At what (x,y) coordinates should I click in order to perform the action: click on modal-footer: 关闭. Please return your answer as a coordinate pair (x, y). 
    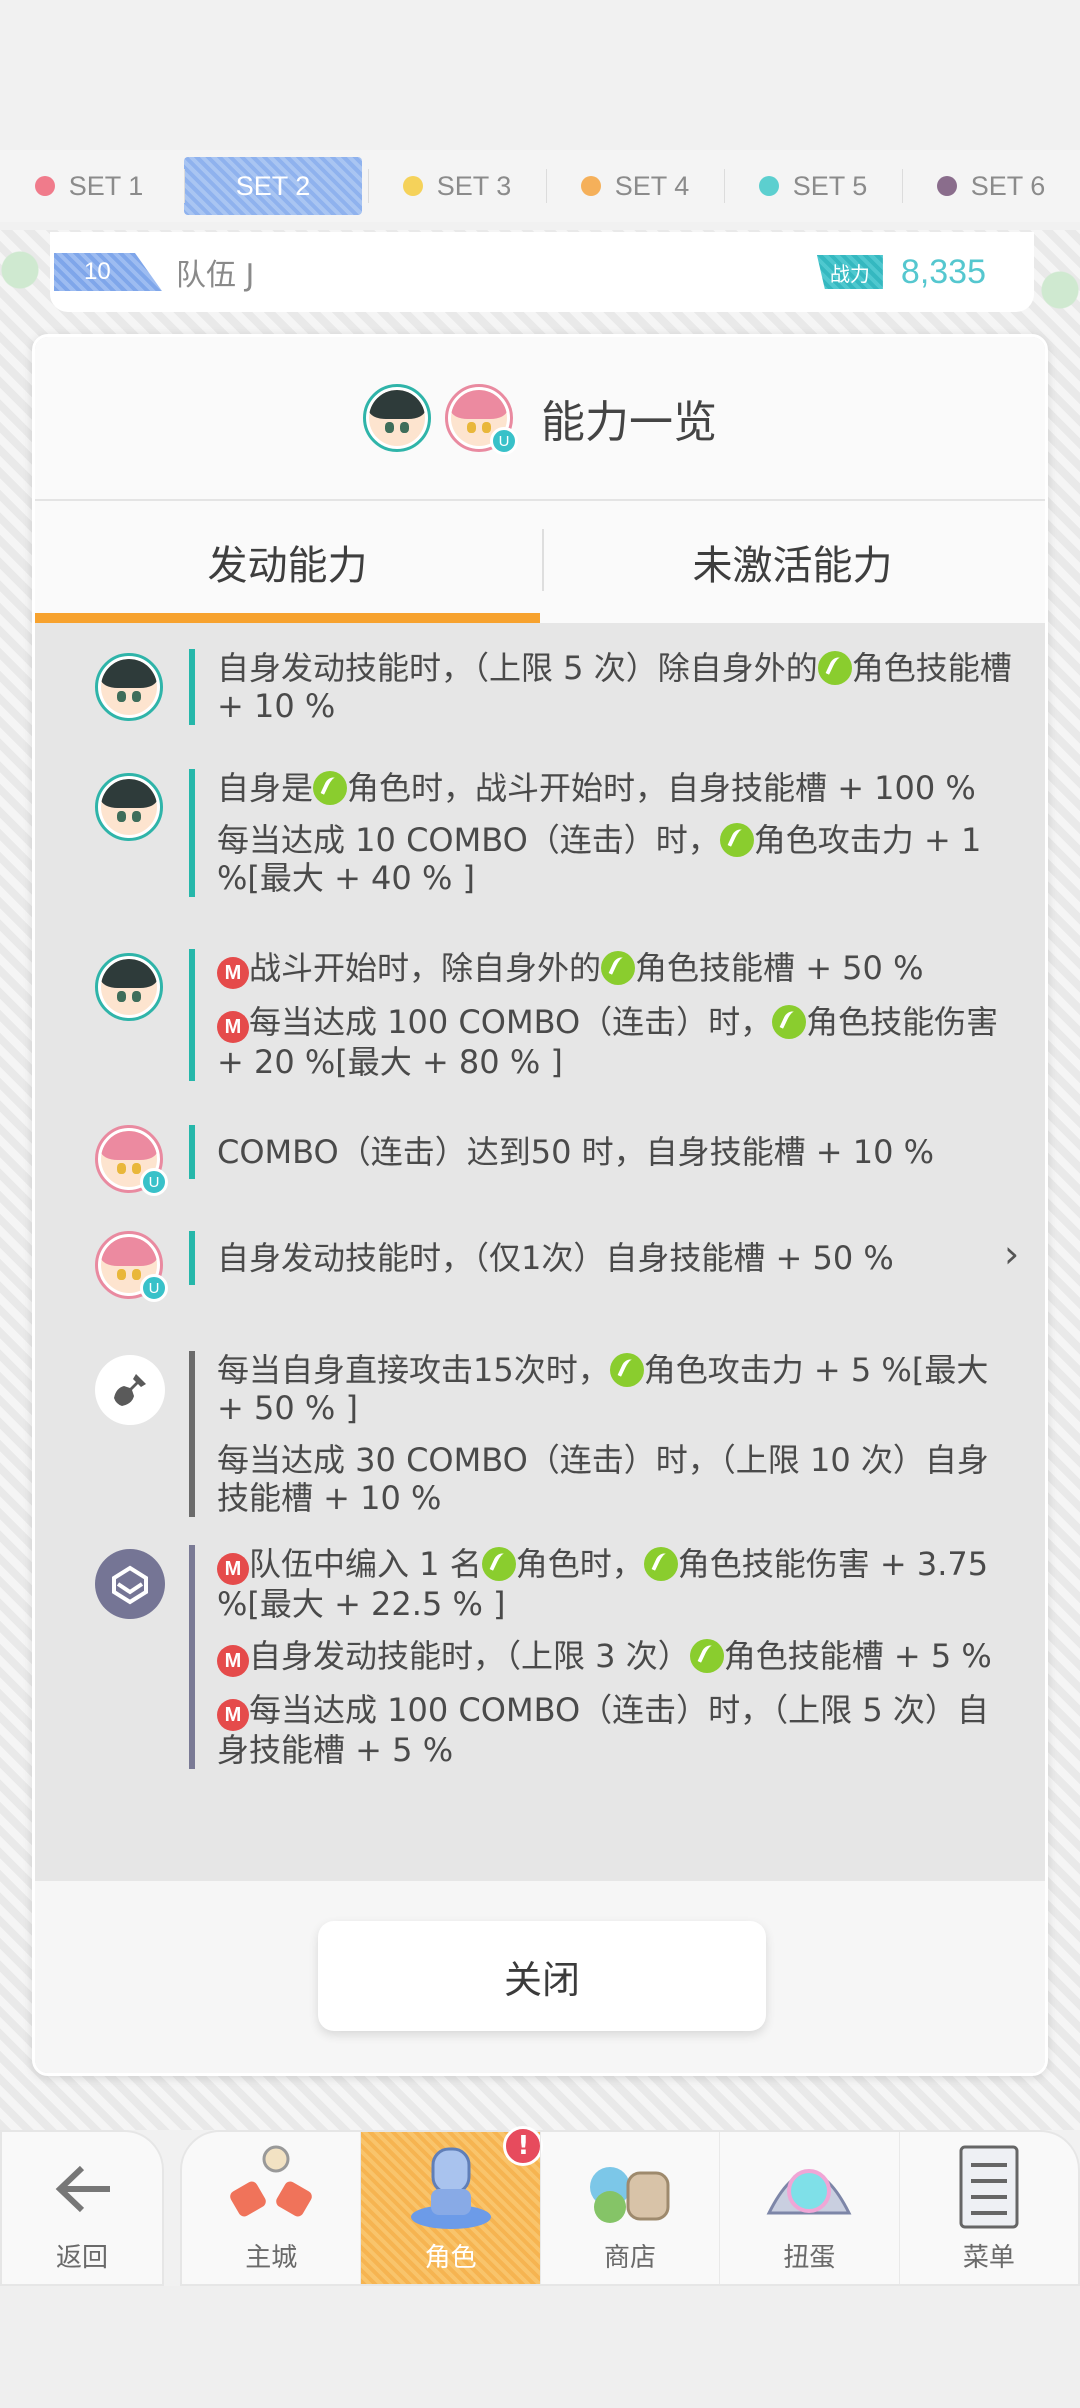
    Looking at the image, I should click on (540, 1977).